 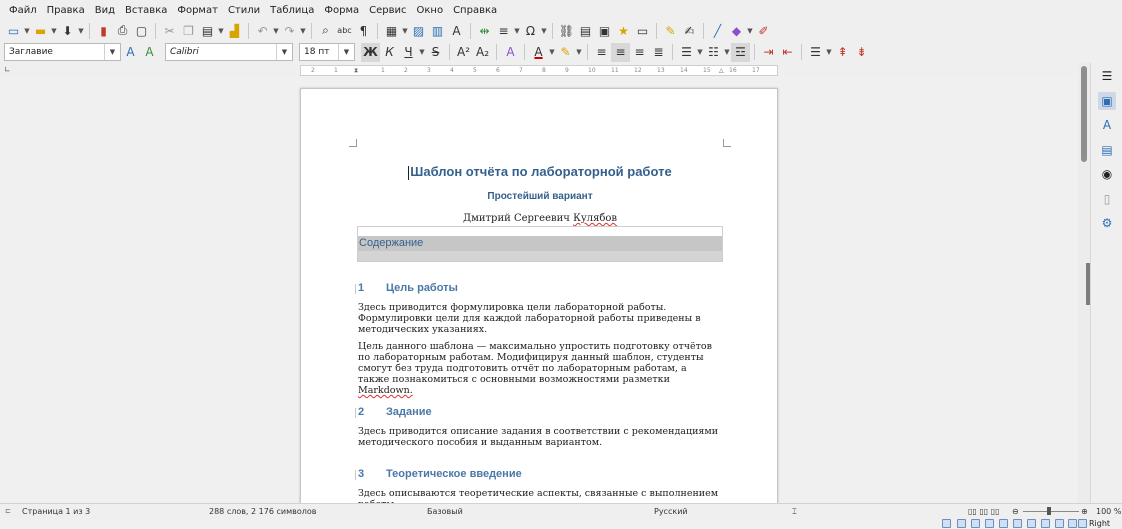 I want to click on endnote-icon: ▣, so click(x=604, y=30).